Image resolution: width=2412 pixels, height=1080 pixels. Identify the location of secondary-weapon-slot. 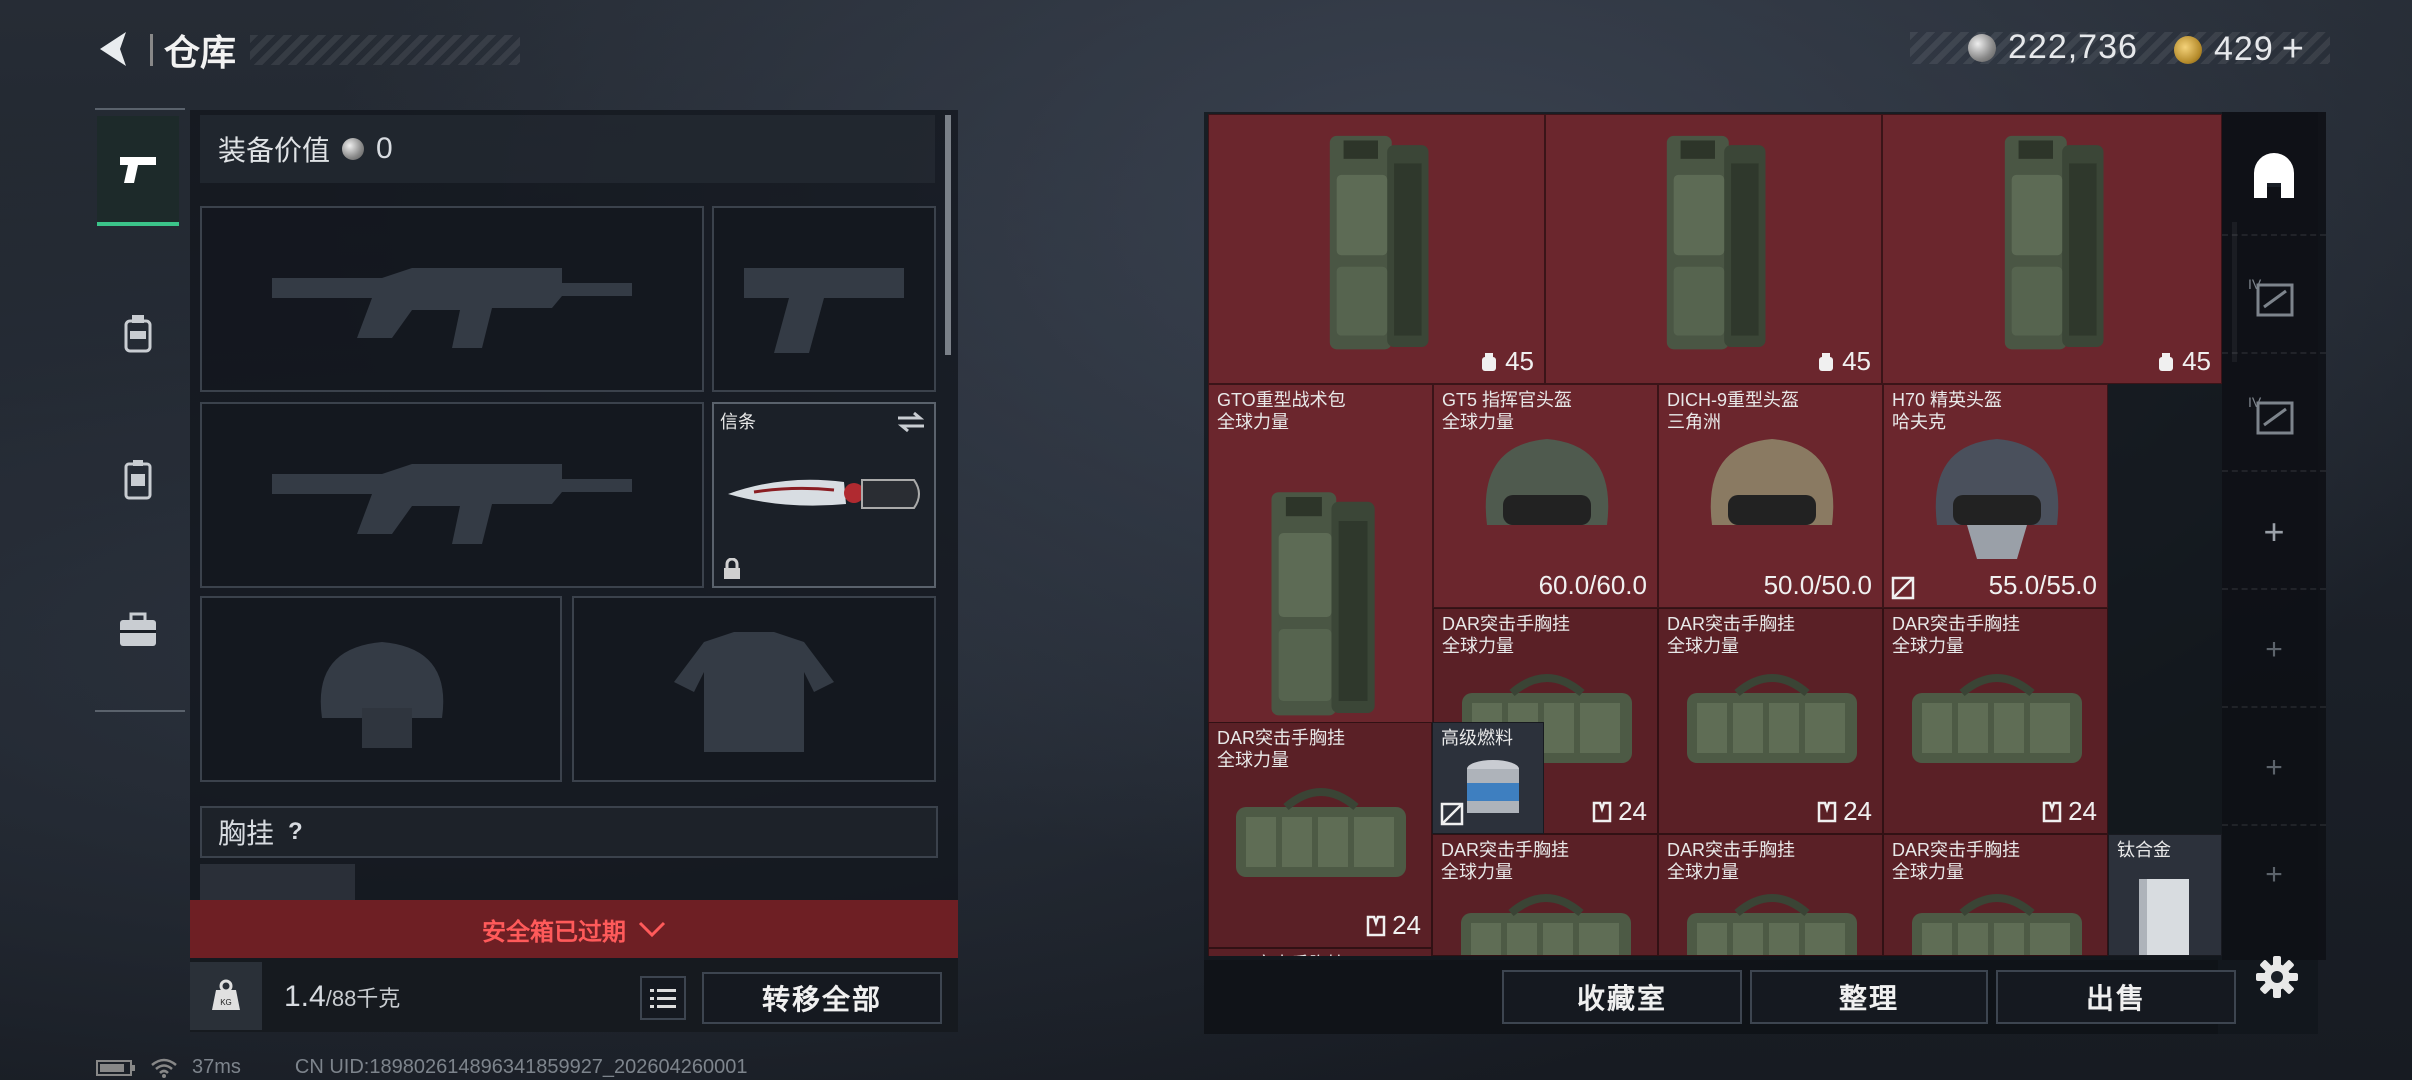
(452, 495).